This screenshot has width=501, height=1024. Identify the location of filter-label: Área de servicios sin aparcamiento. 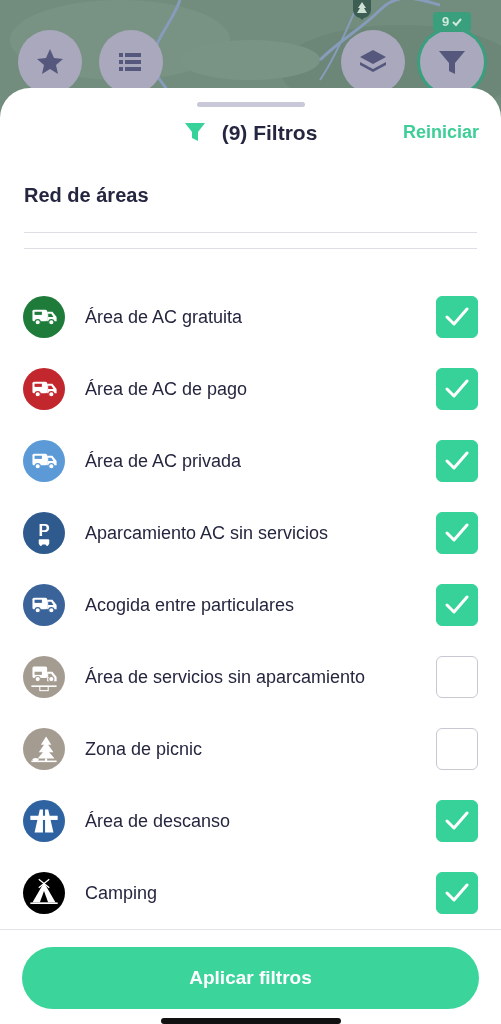
(226, 677).